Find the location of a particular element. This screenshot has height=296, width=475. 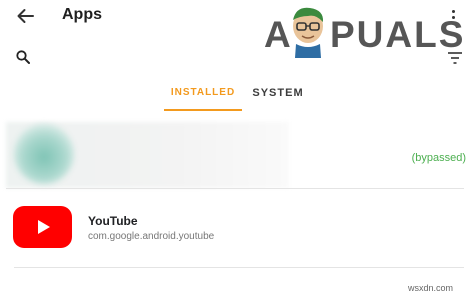

tab-selected-indicator is located at coordinates (203, 110).